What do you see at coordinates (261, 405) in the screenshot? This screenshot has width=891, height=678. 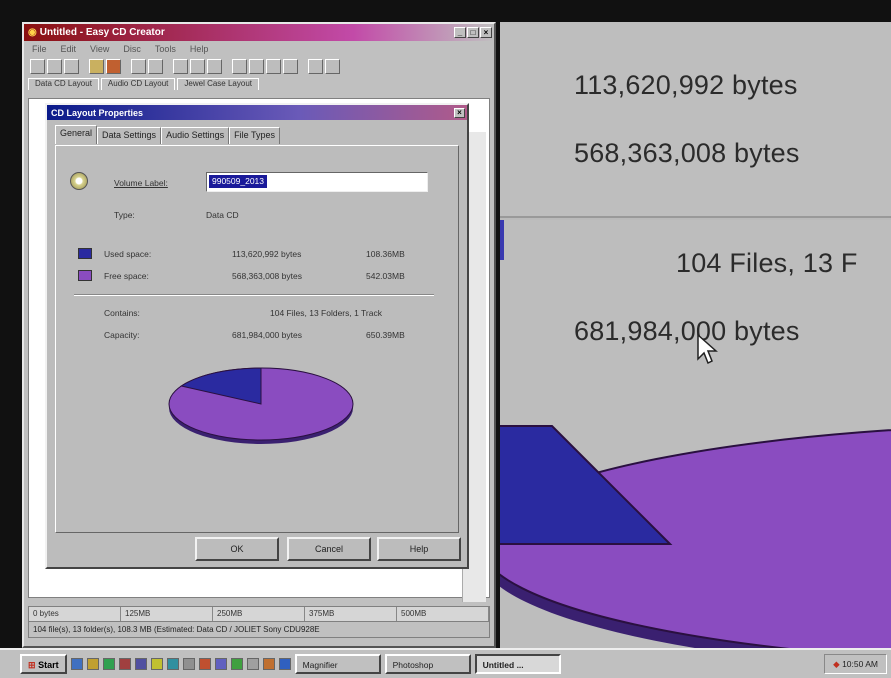 I see `disc-usage-pie-chart` at bounding box center [261, 405].